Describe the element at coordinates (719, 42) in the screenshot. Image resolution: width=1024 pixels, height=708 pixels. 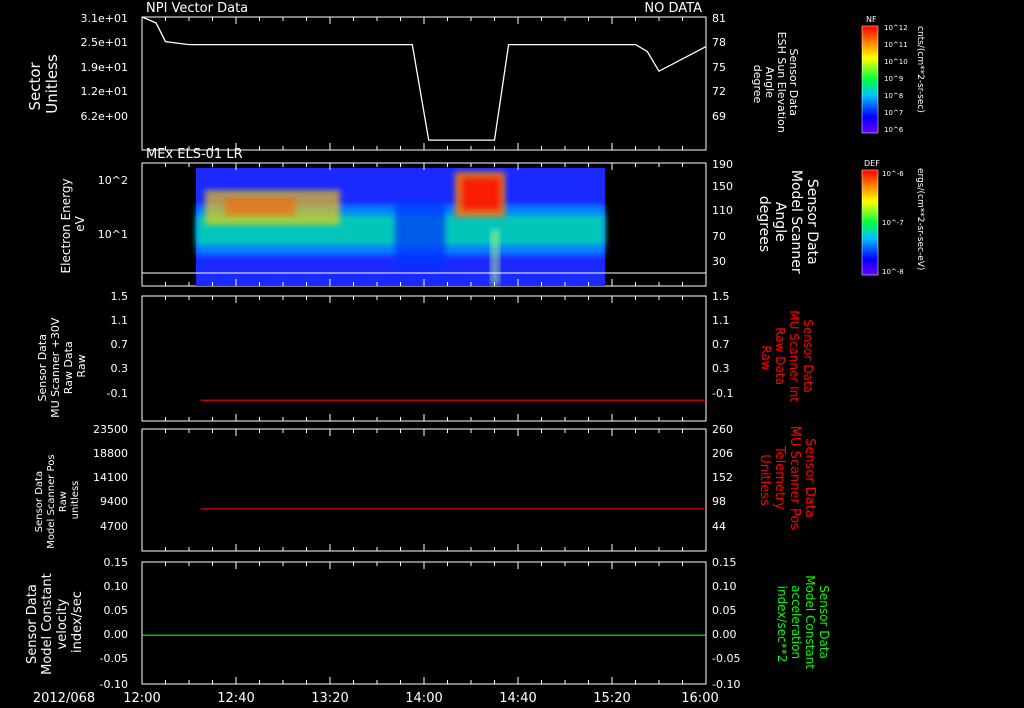
I see `p1-ytick-right: 78` at that location.